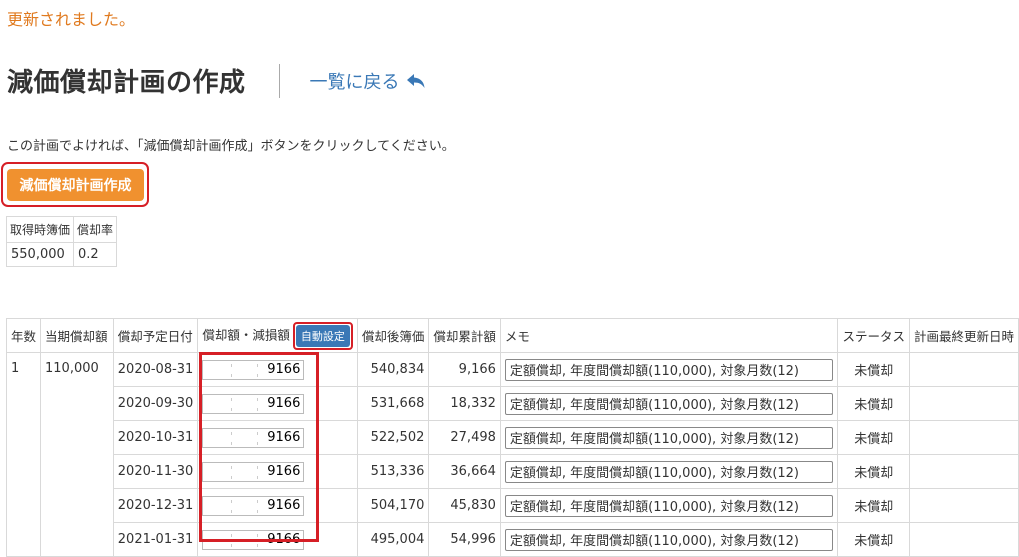 The image size is (1019, 557). I want to click on table-row: 2020-11-30 513,336 36,664 未償却, so click(513, 471).